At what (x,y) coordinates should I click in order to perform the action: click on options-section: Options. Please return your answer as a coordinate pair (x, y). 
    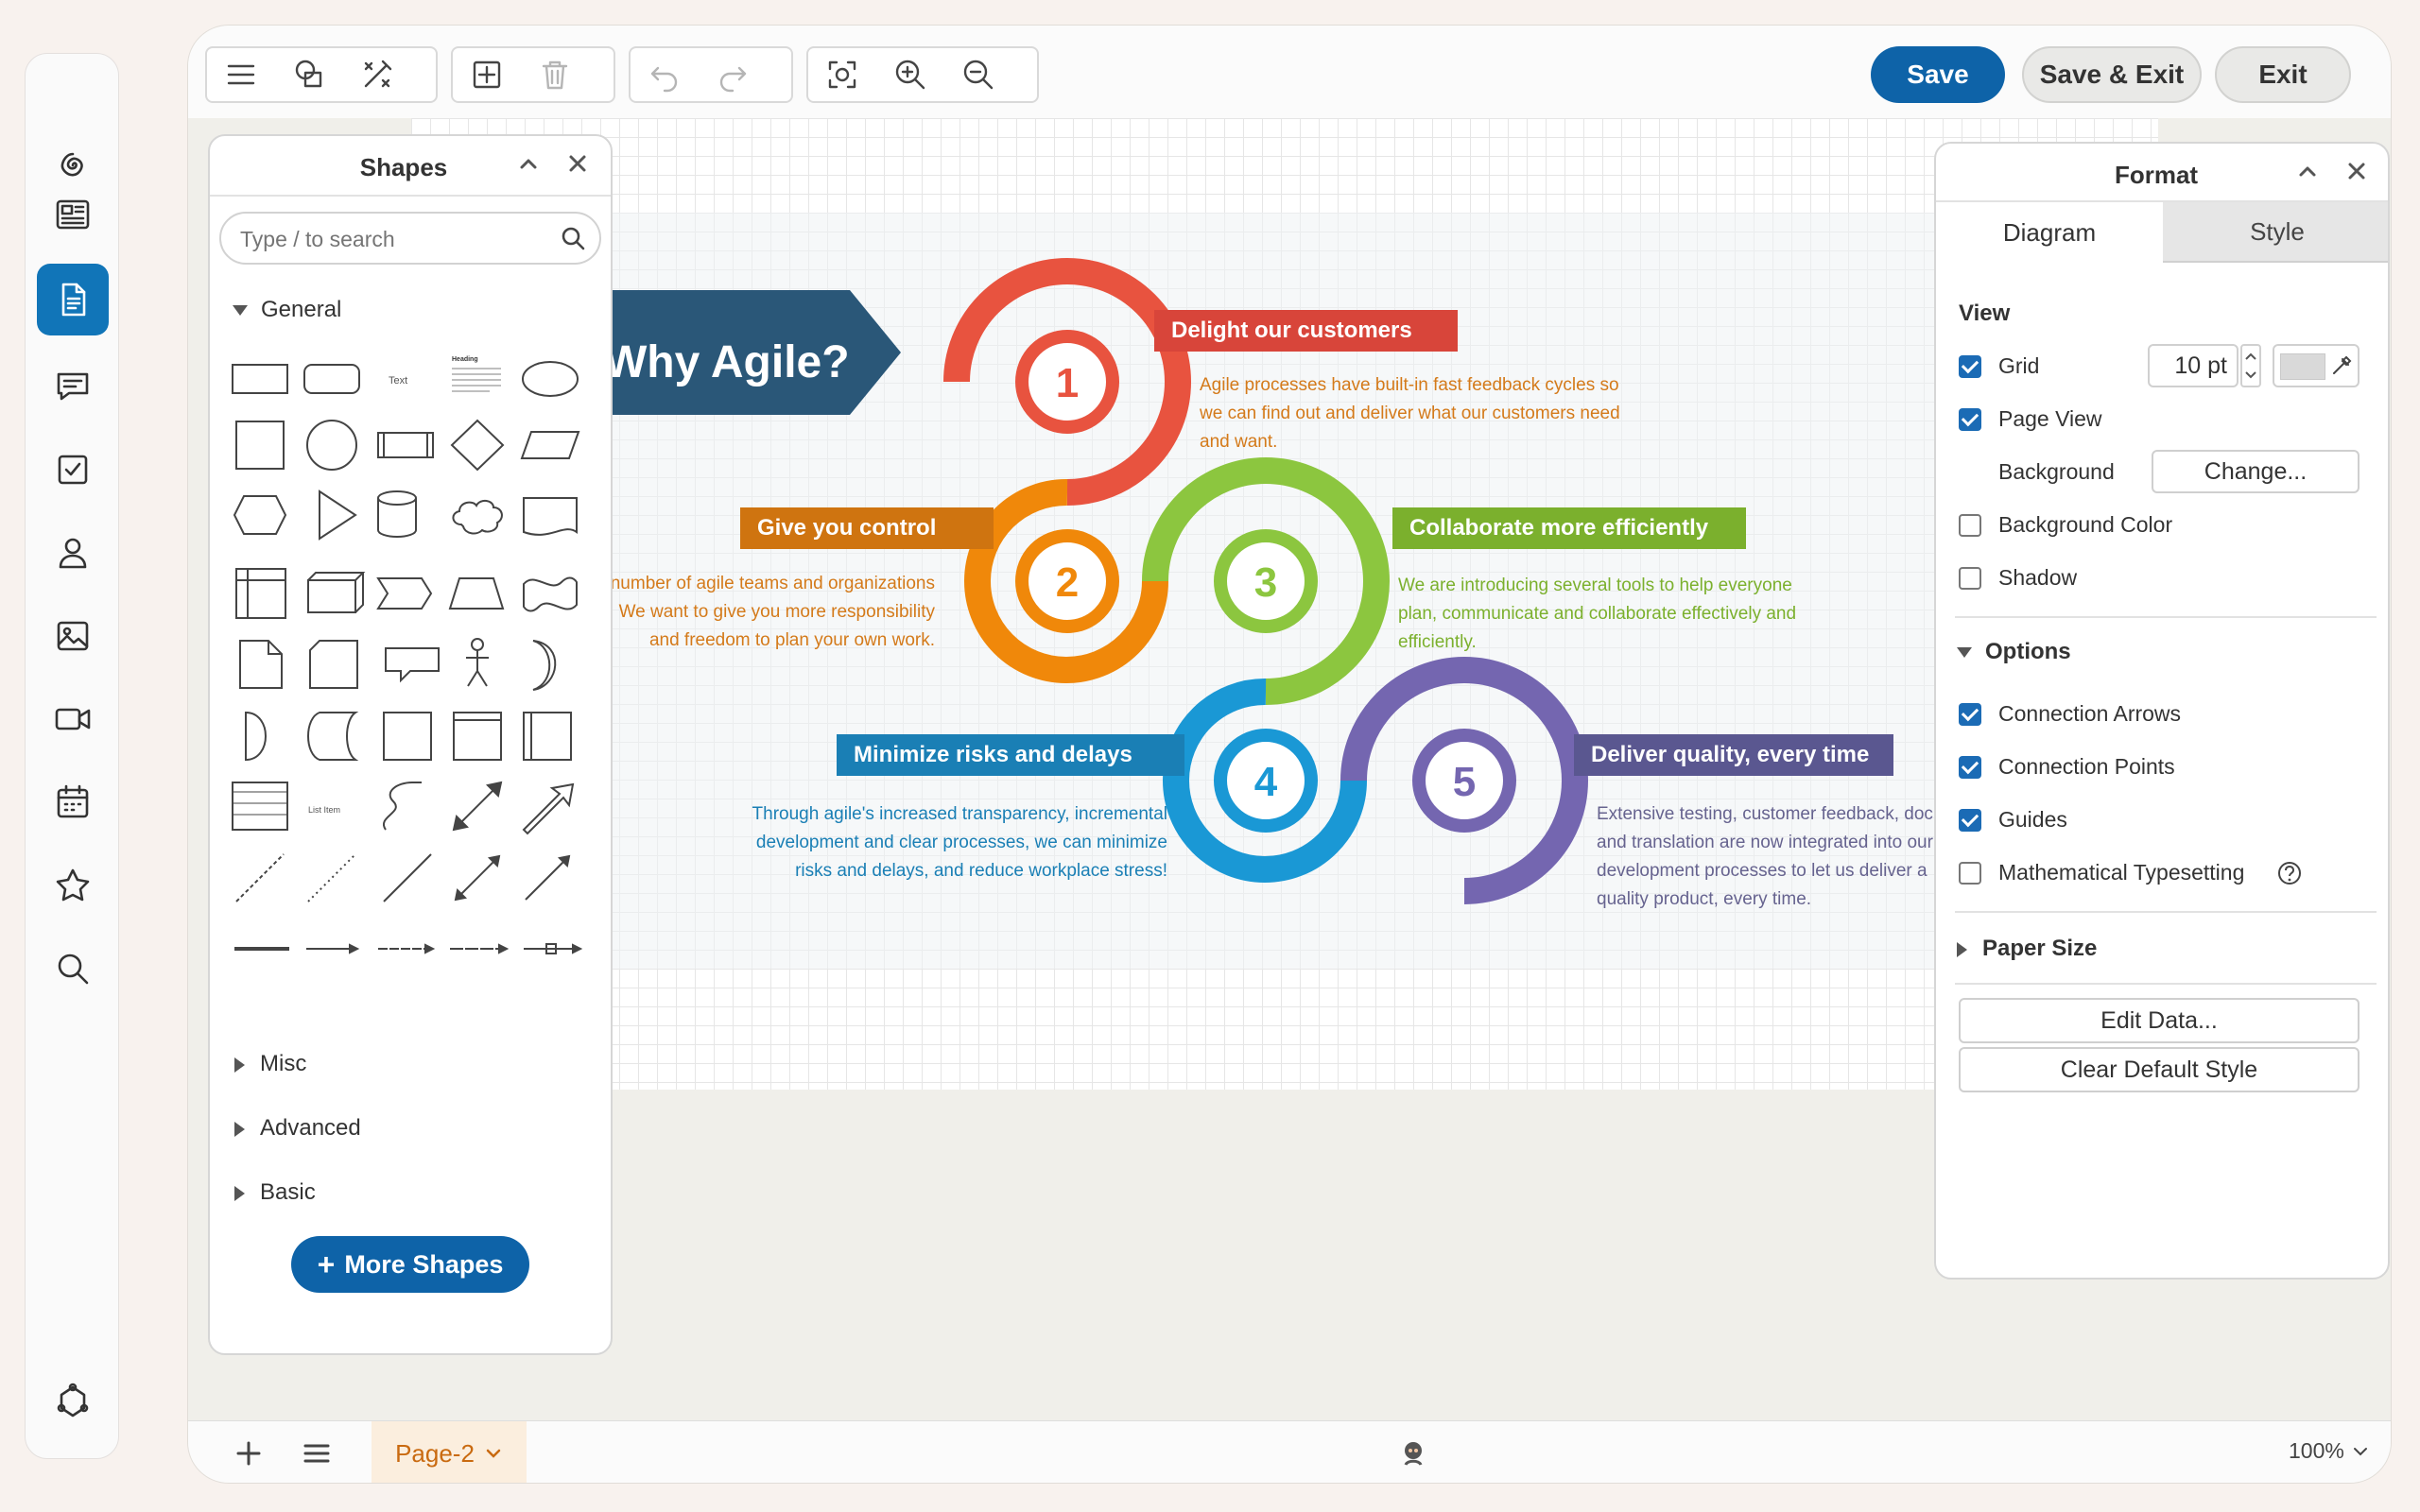
    Looking at the image, I should click on (2014, 652).